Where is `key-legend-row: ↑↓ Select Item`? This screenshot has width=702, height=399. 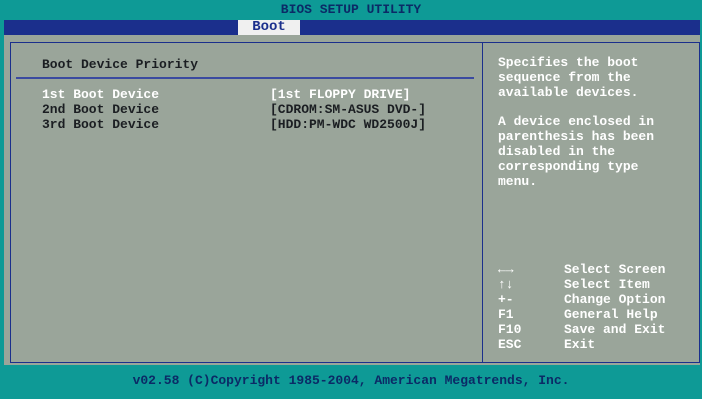
key-legend-row: ↑↓ Select Item is located at coordinates (598, 284).